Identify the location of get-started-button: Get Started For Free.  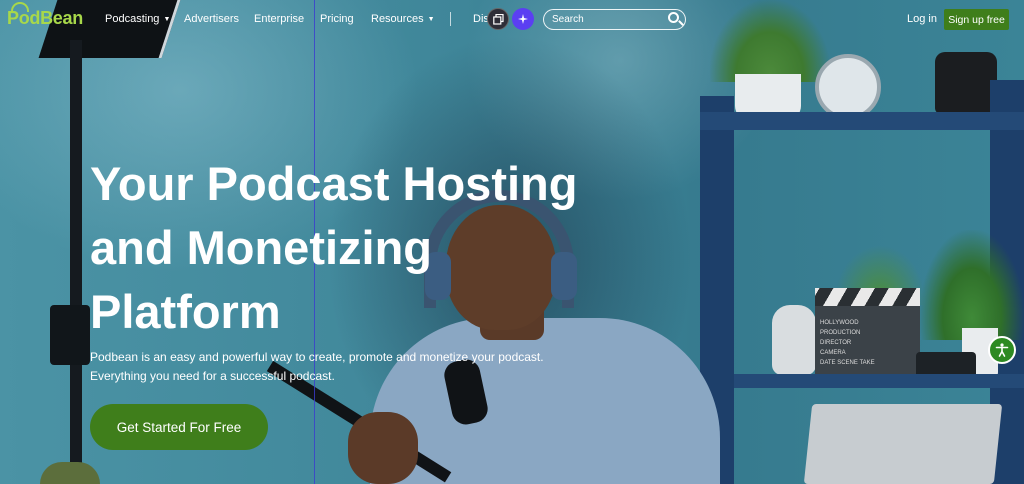
(179, 427).